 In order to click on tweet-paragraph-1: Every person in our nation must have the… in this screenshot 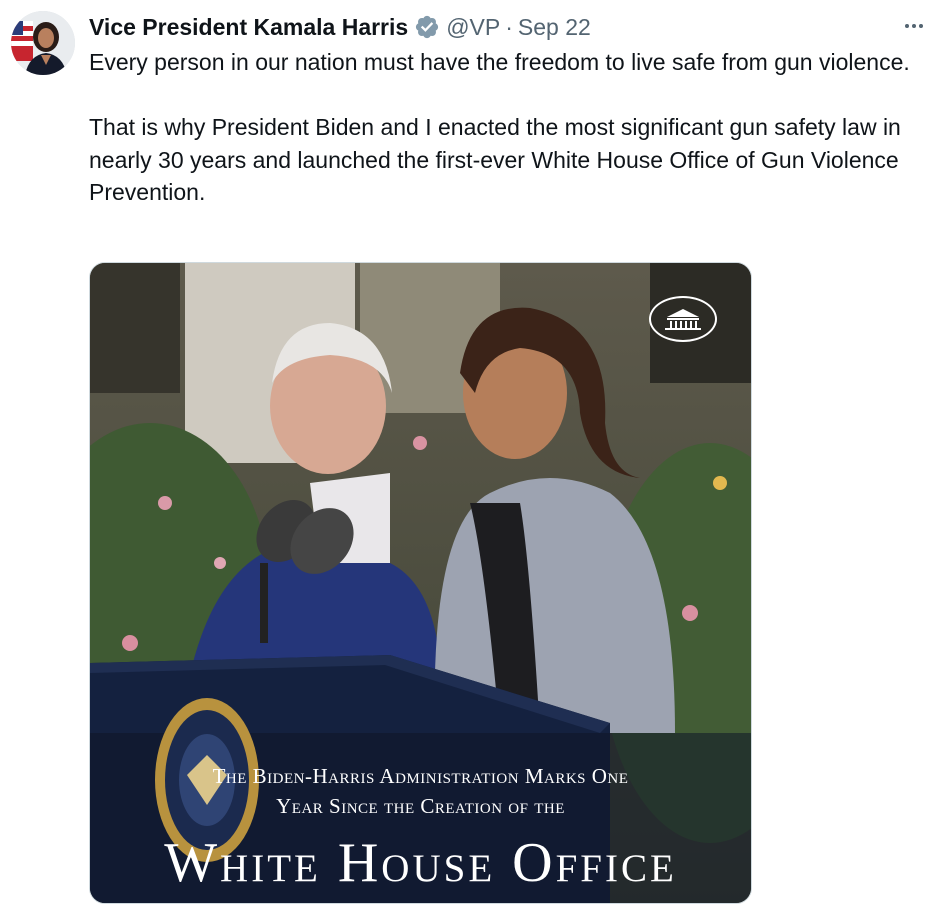, I will do `click(499, 62)`.